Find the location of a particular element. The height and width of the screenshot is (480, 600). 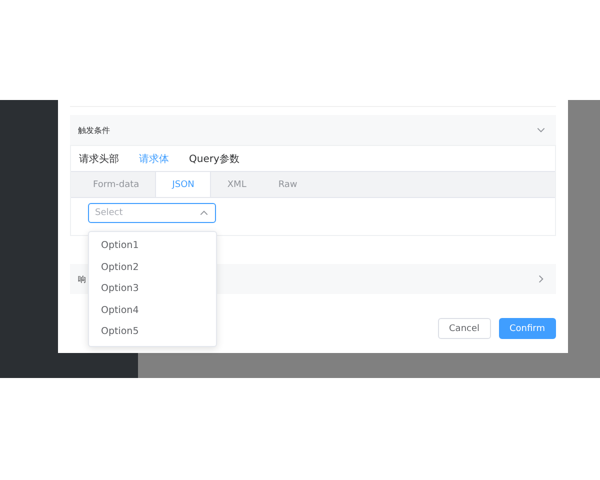

section-title: 响 is located at coordinates (82, 279).